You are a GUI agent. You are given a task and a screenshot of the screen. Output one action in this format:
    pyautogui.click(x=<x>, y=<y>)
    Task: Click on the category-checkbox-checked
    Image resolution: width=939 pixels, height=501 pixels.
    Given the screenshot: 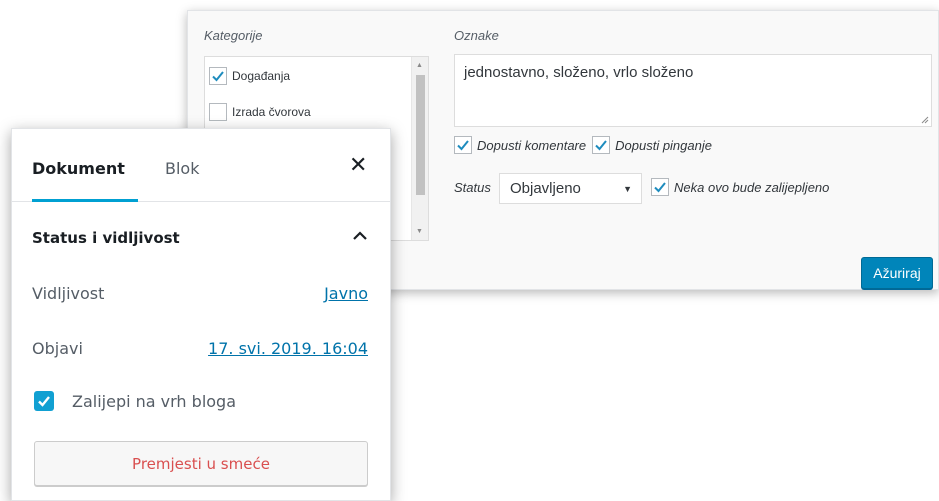 What is the action you would take?
    pyautogui.click(x=218, y=76)
    